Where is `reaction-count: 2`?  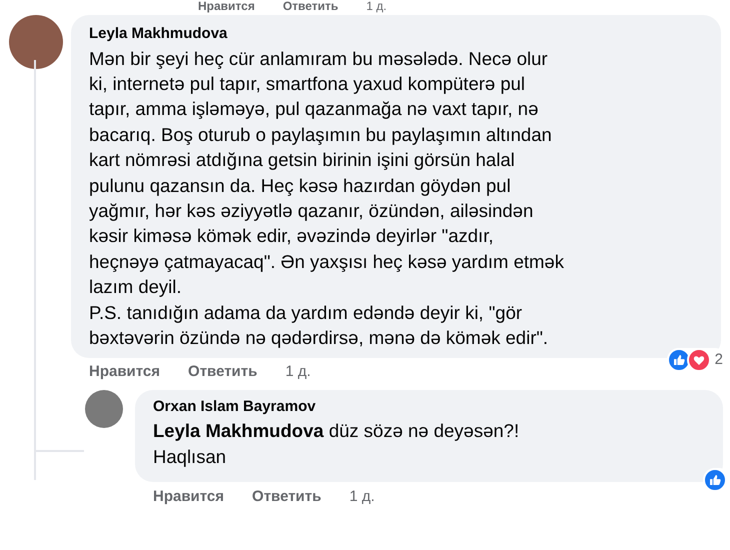
reaction-count: 2 is located at coordinates (718, 360).